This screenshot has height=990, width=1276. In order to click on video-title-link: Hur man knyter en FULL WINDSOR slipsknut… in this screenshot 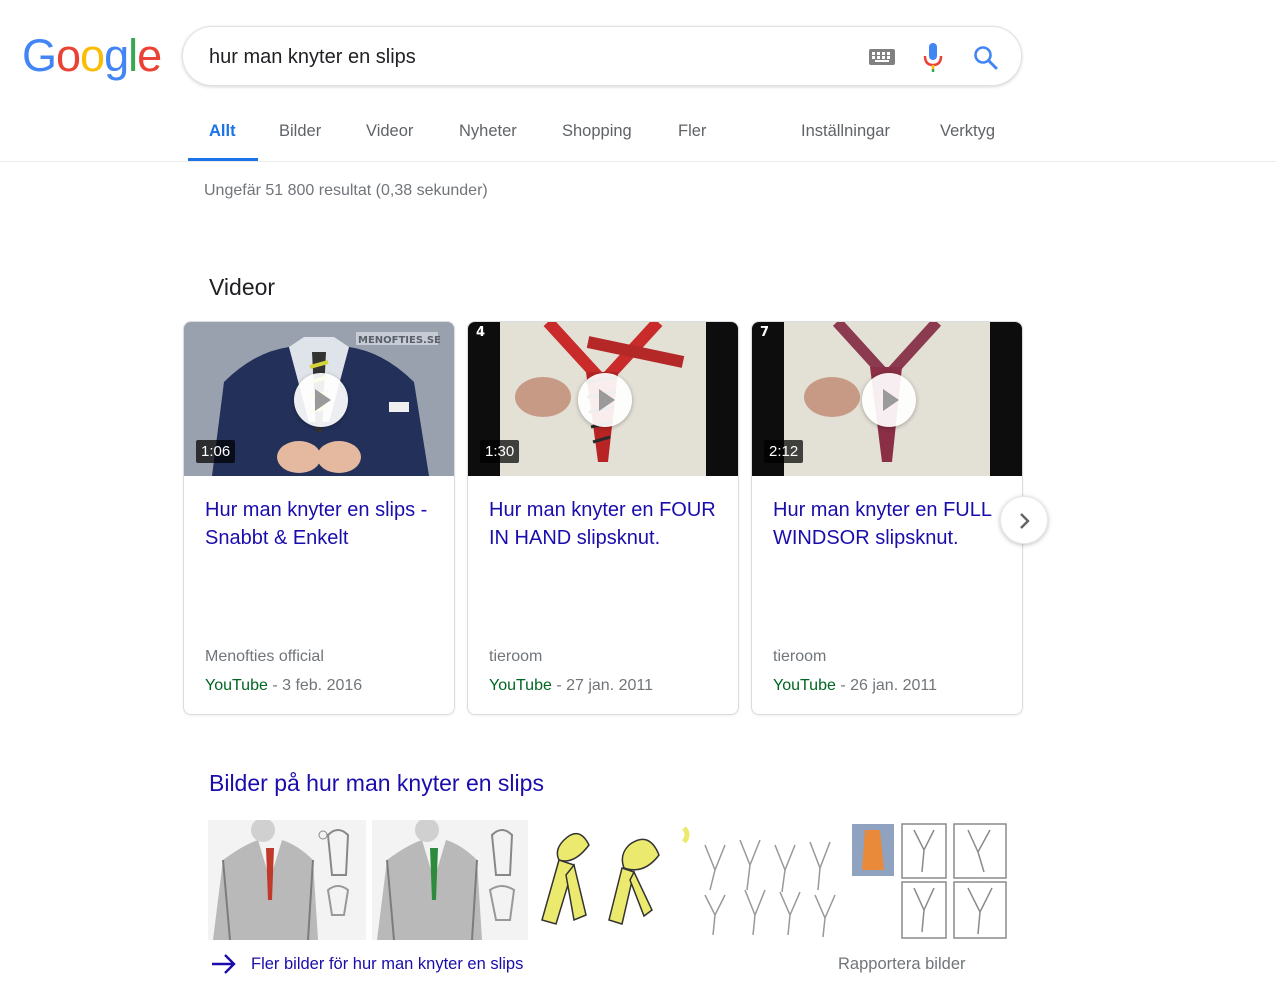, I will do `click(890, 524)`.